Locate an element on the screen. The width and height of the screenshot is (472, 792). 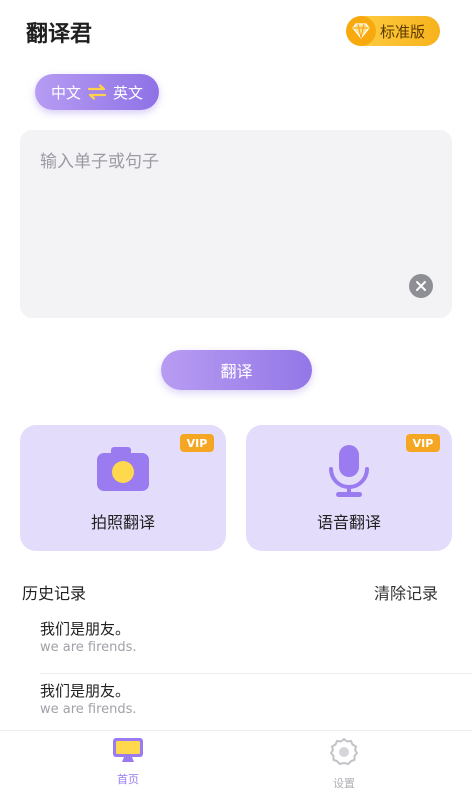
gear-icon is located at coordinates (344, 754).